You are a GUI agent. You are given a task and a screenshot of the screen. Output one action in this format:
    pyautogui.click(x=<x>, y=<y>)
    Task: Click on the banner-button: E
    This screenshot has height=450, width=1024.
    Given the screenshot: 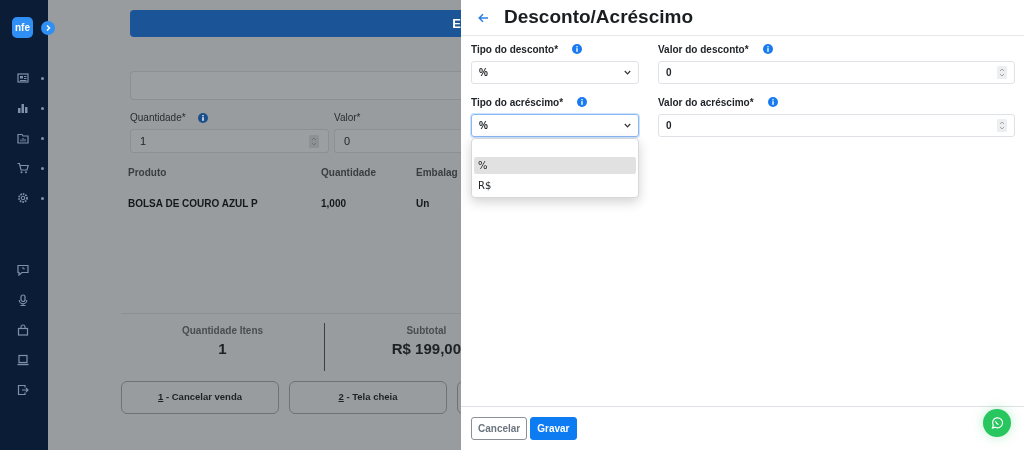 What is the action you would take?
    pyautogui.click(x=295, y=23)
    